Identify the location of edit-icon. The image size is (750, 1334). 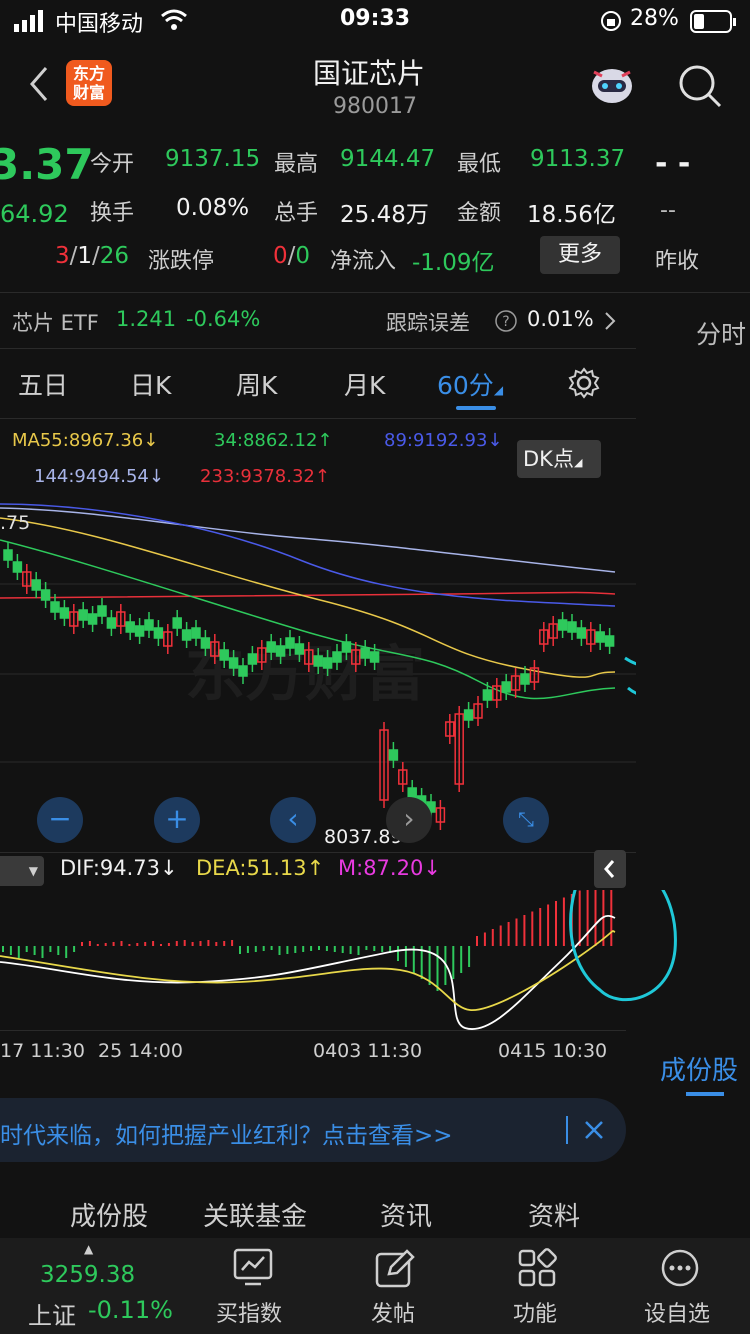
(395, 1270).